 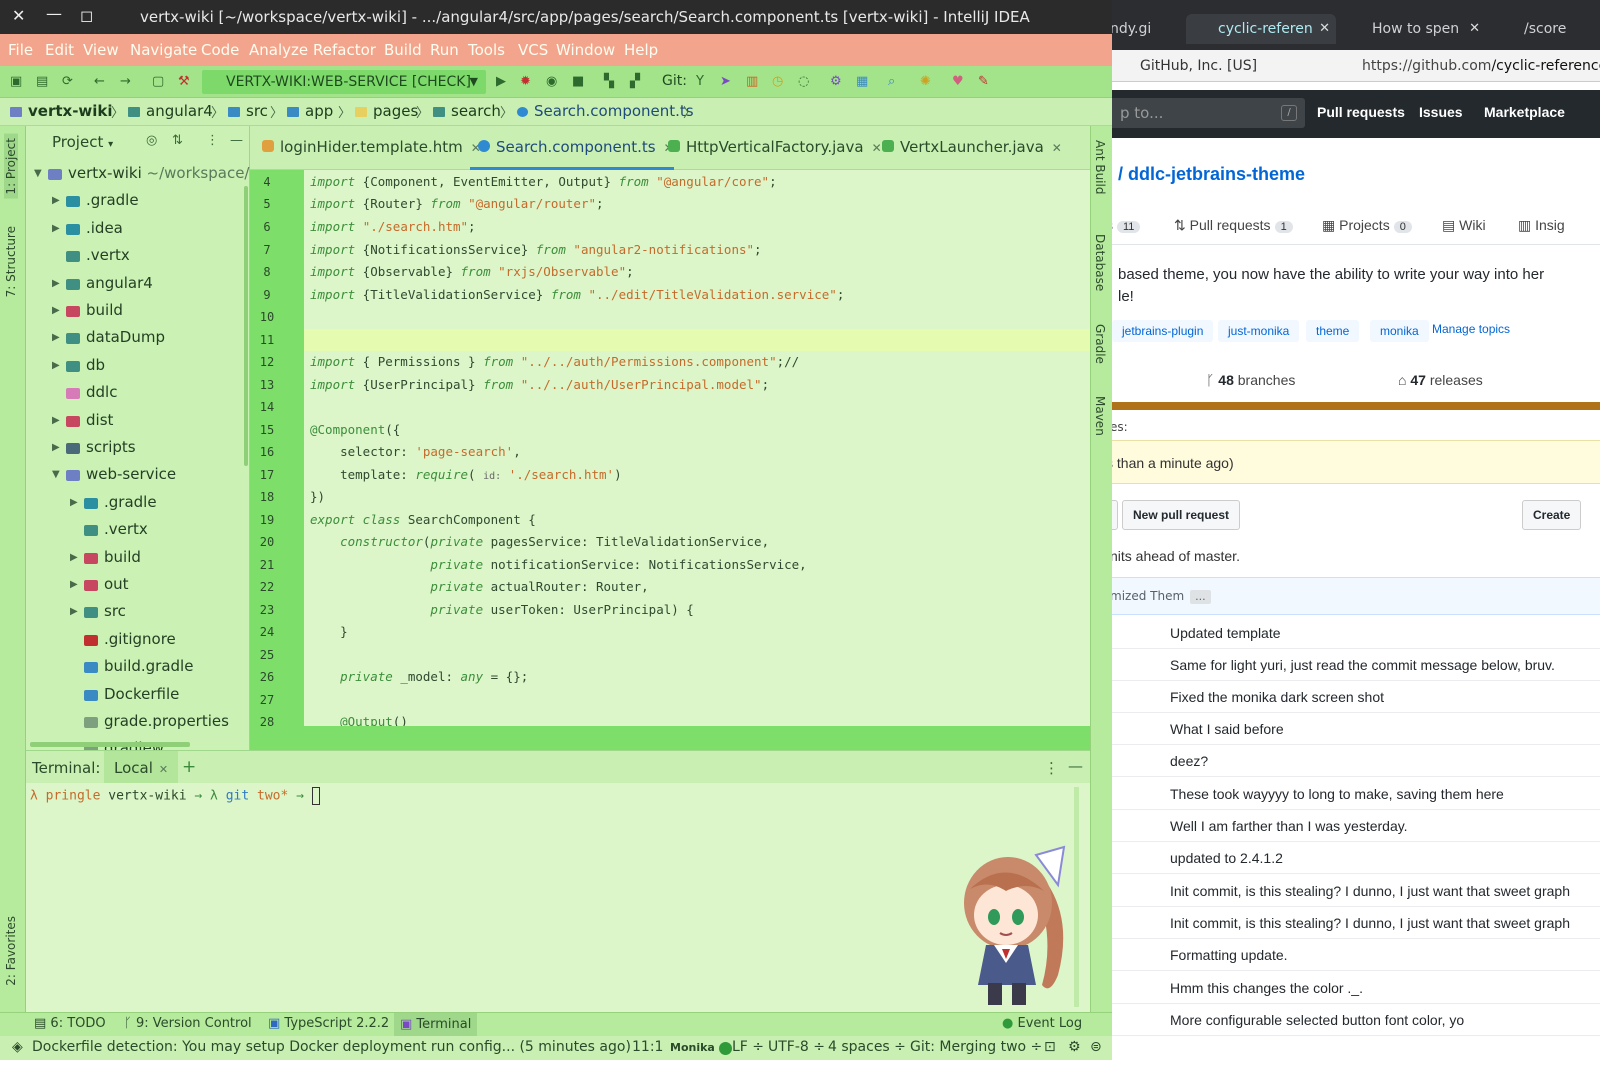 What do you see at coordinates (1413, 29) in the screenshot?
I see `browser-tab: How to spen ✕` at bounding box center [1413, 29].